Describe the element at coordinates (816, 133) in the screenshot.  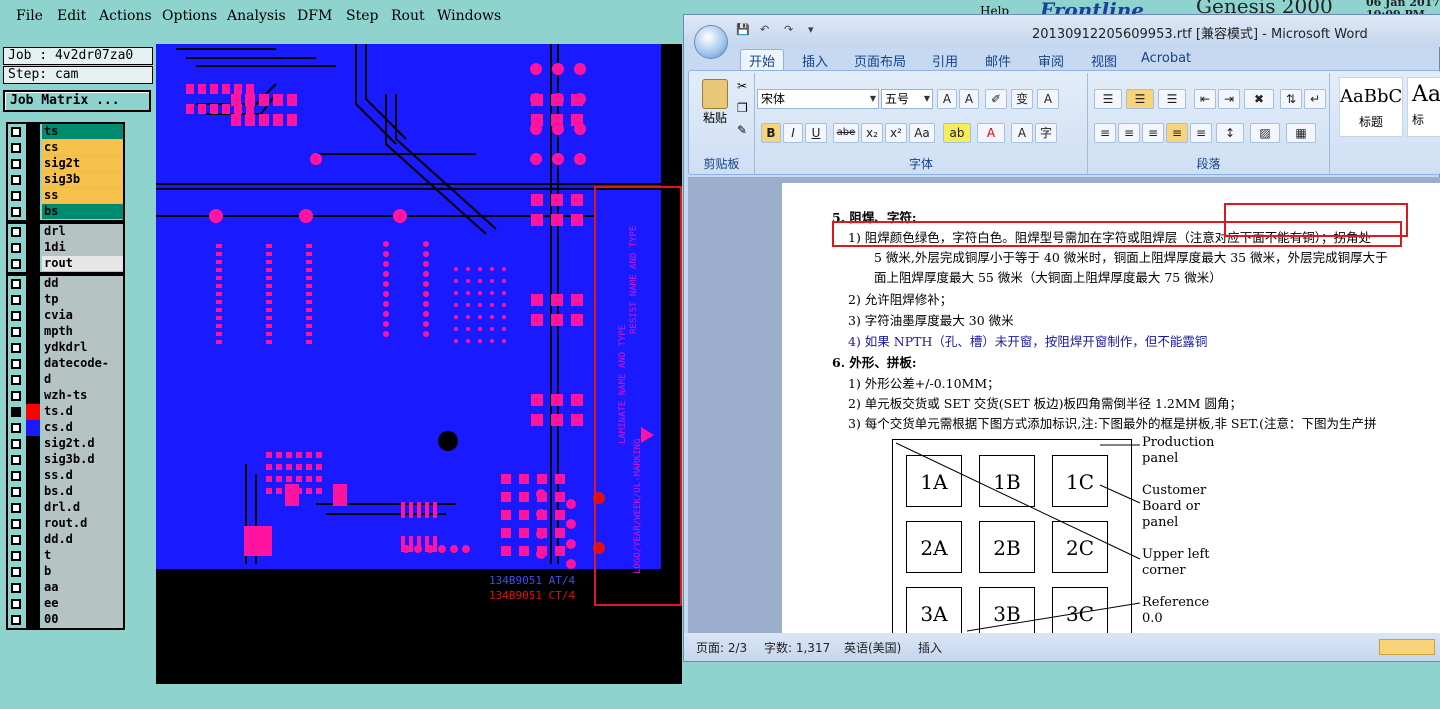
I see `underline-button: U` at that location.